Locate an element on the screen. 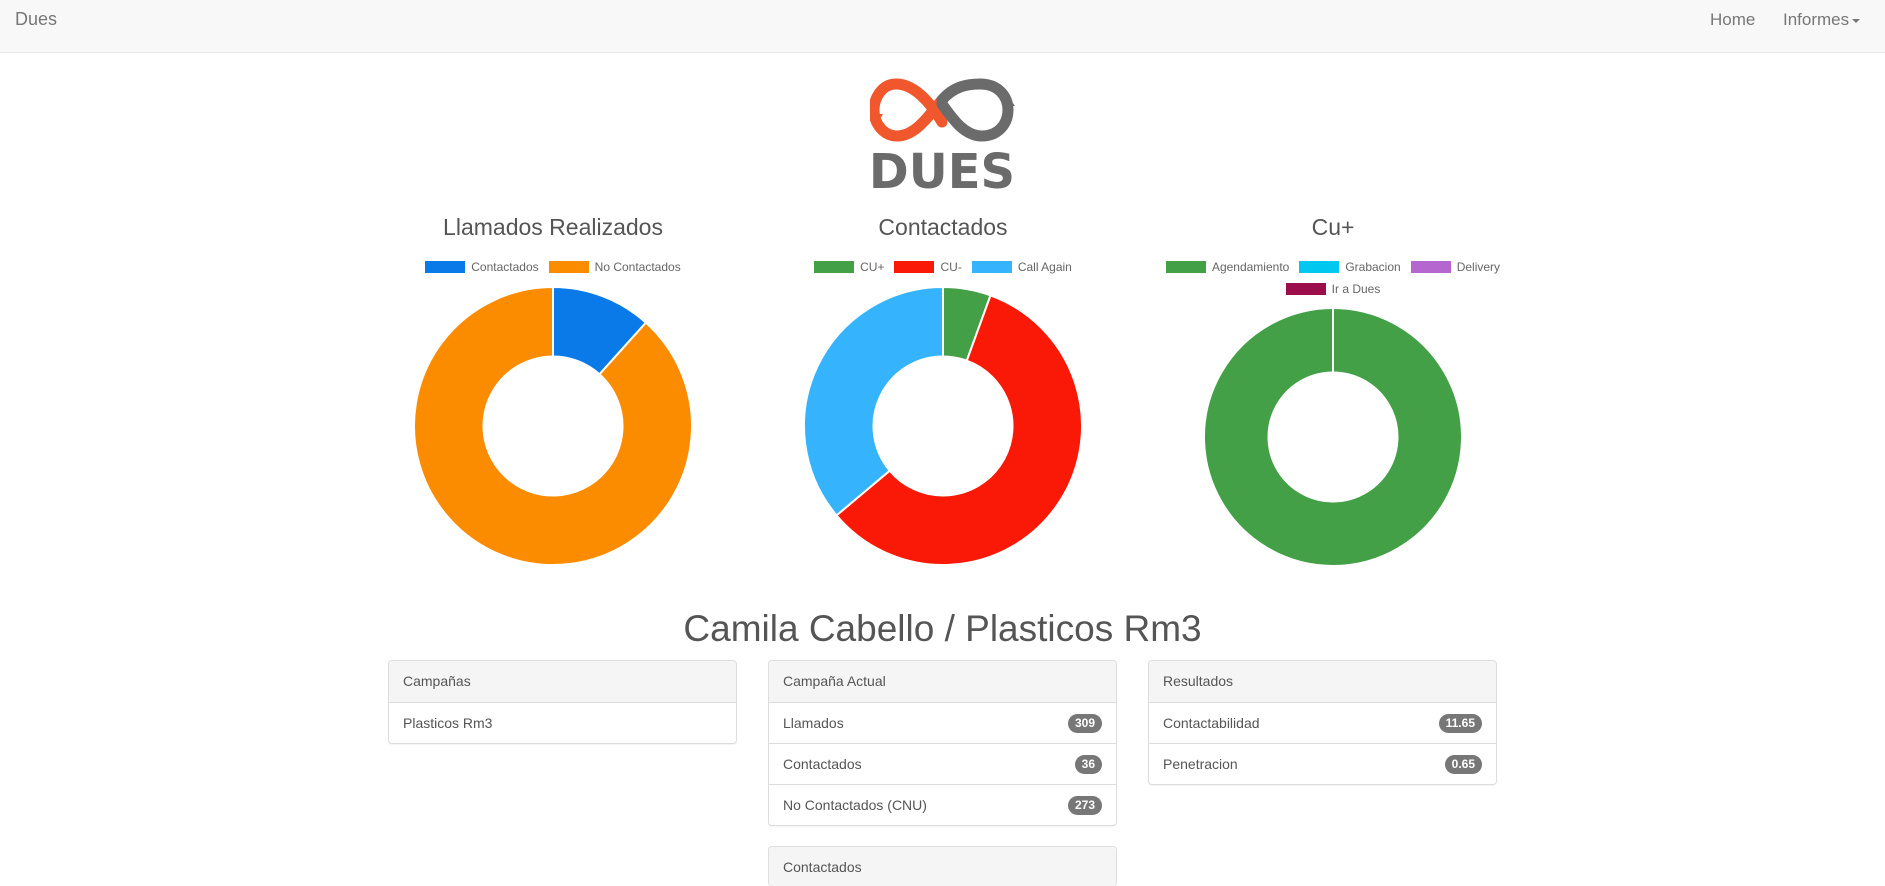 The height and width of the screenshot is (886, 1885). list-item: Contactabilidad 11.65 is located at coordinates (1322, 723).